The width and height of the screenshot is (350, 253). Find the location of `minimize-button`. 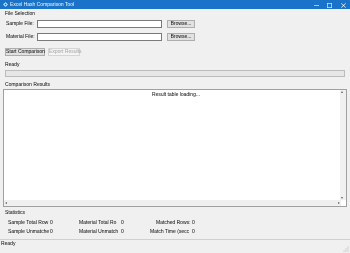

minimize-button is located at coordinates (316, 4).